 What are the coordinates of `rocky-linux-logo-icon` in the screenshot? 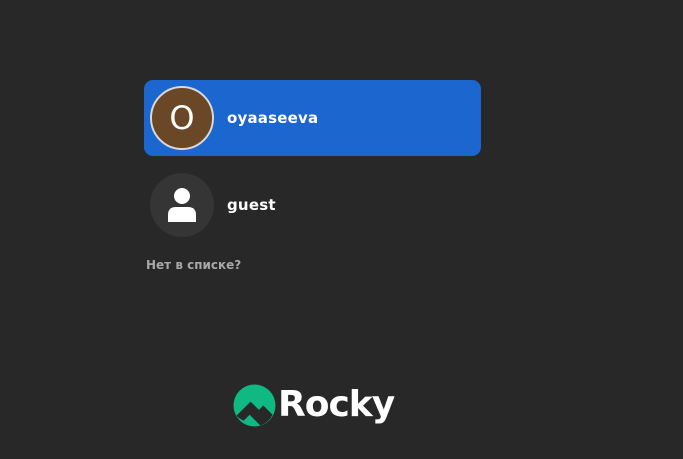 It's located at (254, 405).